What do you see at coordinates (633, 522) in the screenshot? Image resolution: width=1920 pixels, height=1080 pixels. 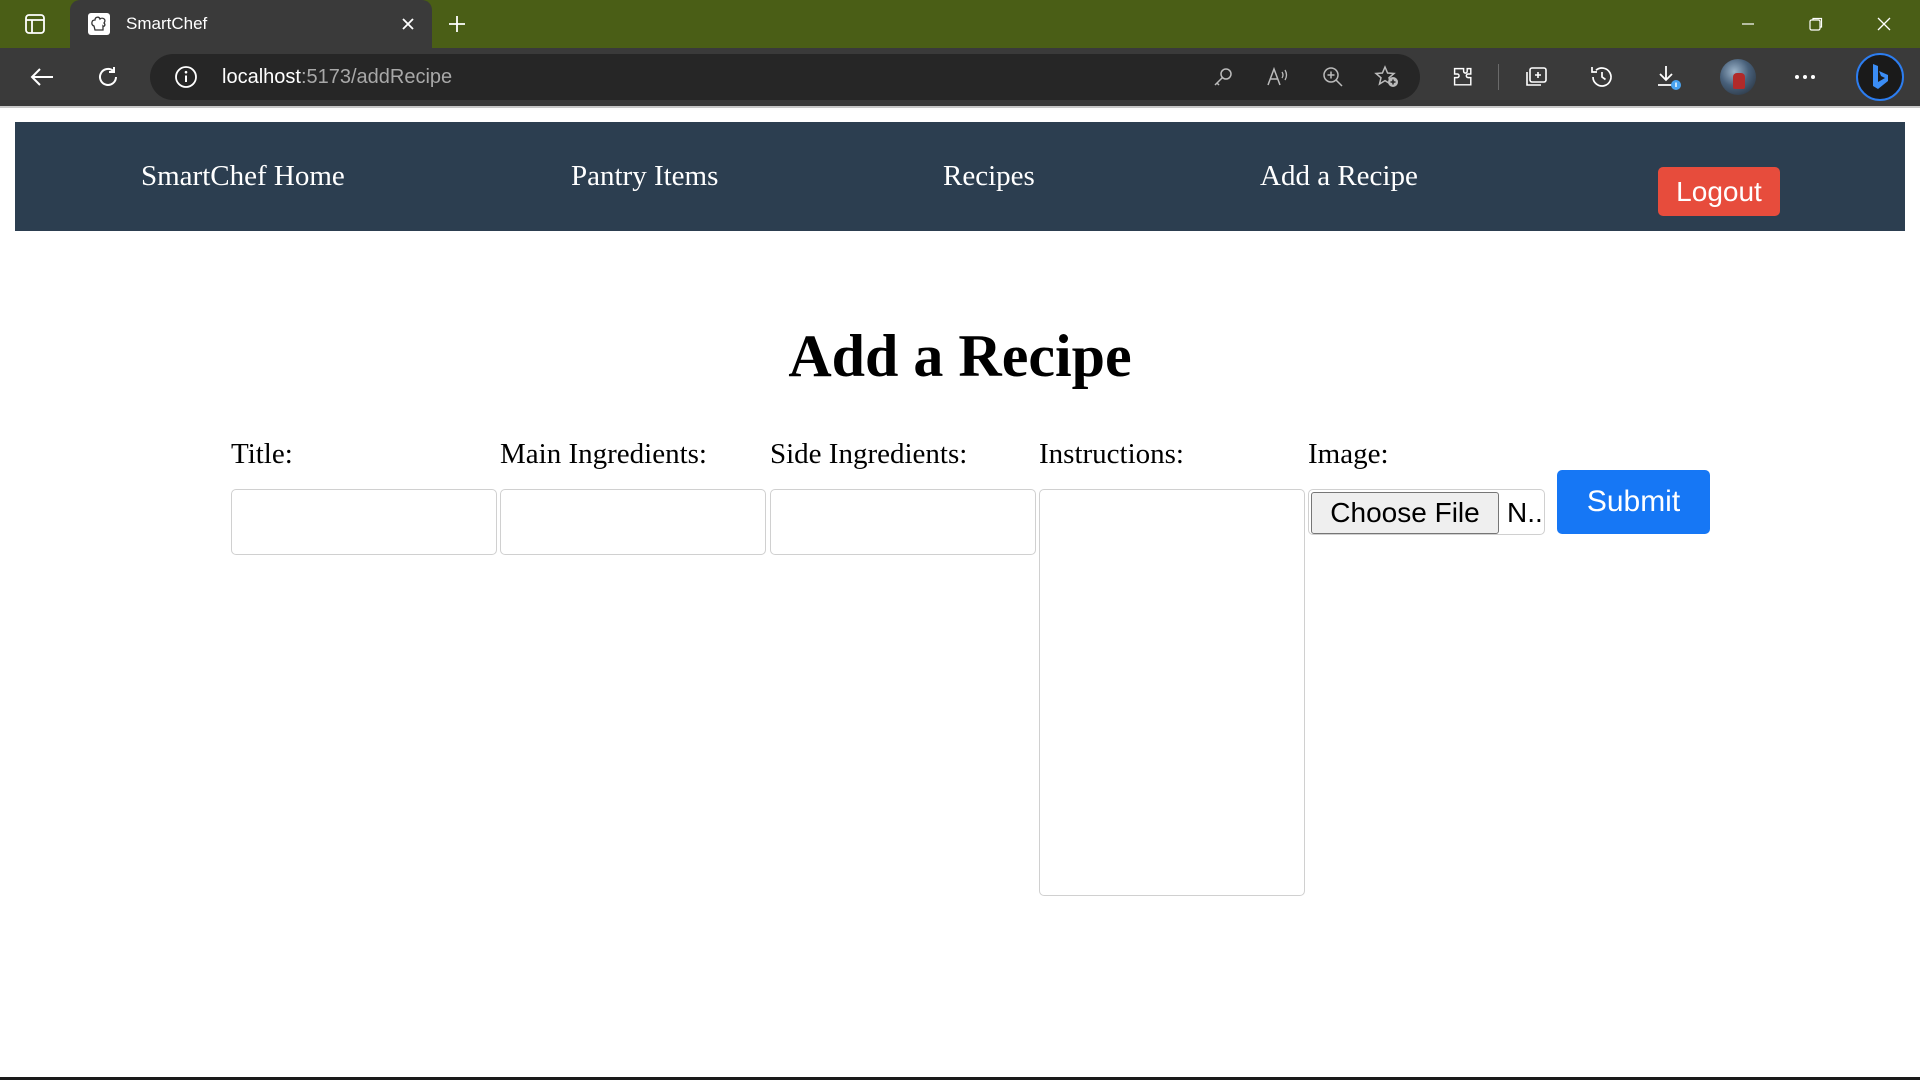 I see `main-ingredients-input` at bounding box center [633, 522].